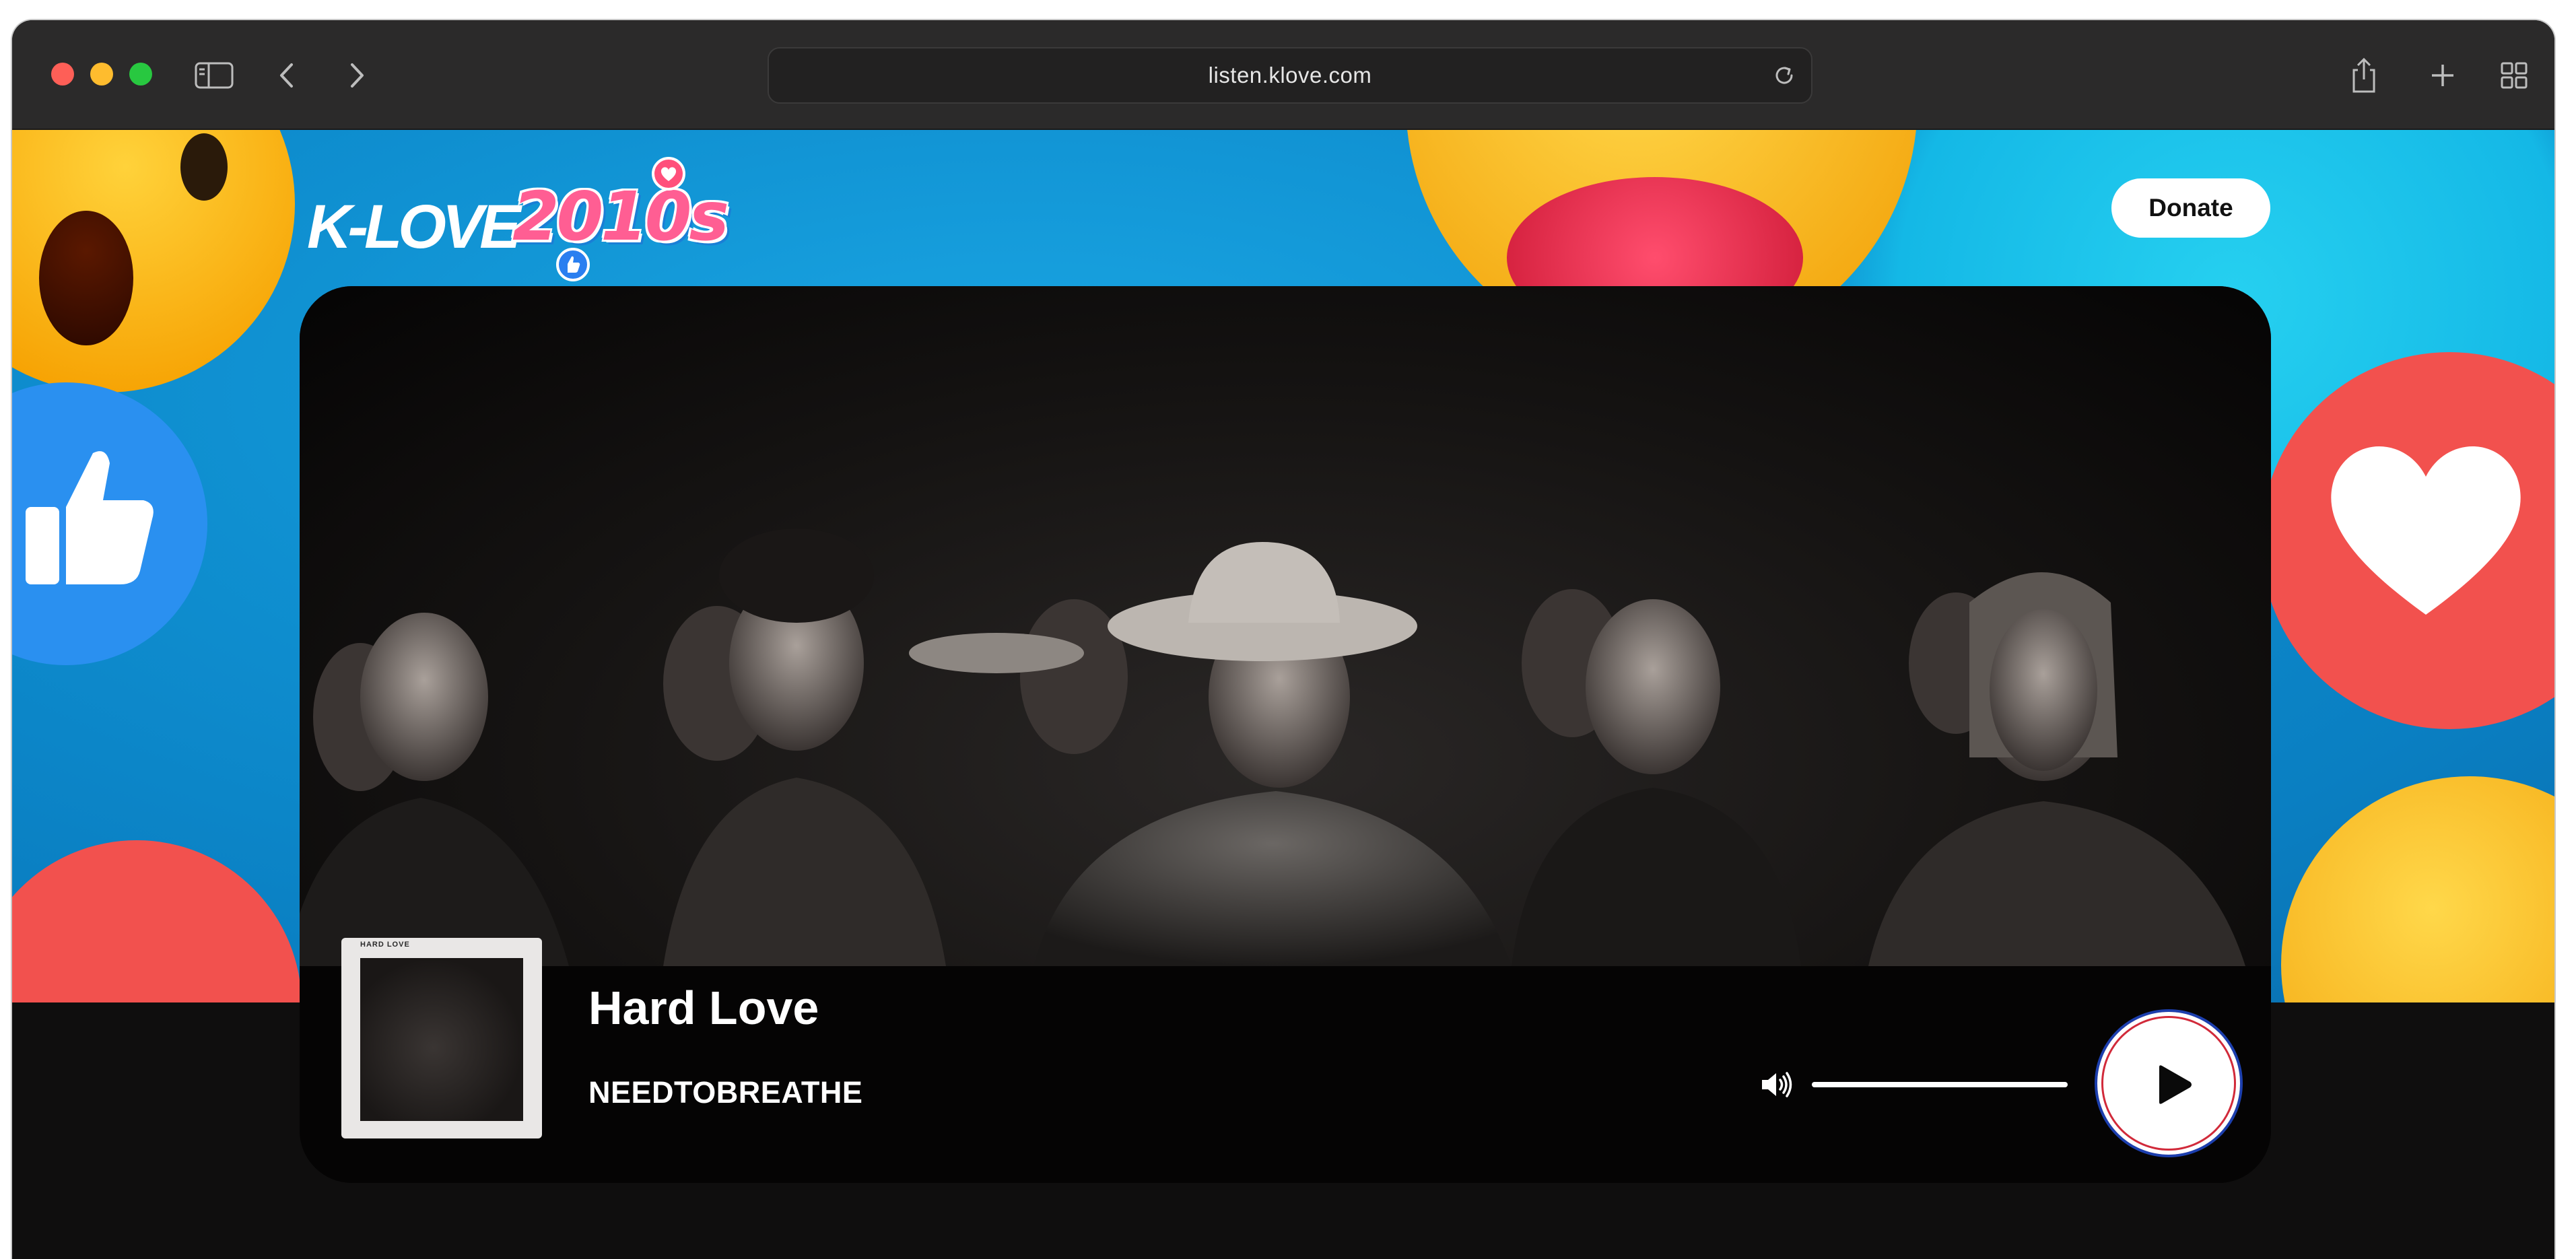 Image resolution: width=2576 pixels, height=1259 pixels. Describe the element at coordinates (2190, 208) in the screenshot. I see `donate-button: Donate` at that location.